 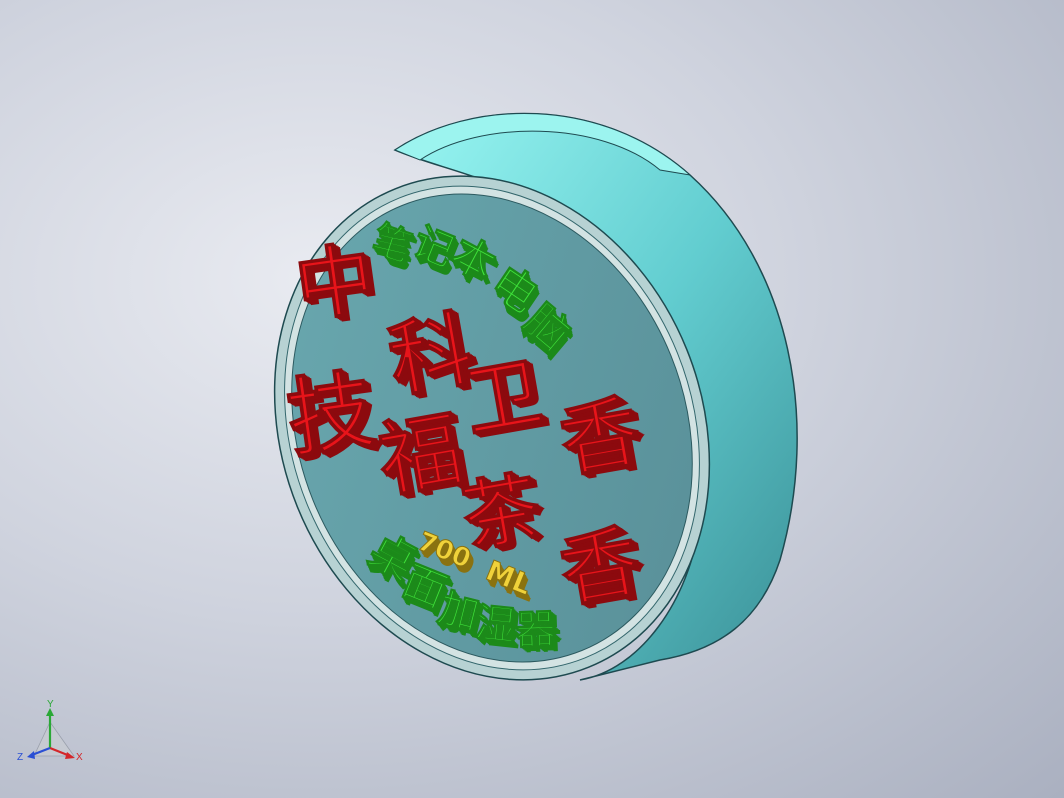 What do you see at coordinates (420, 456) in the screenshot?
I see `char-fu-face: 福` at bounding box center [420, 456].